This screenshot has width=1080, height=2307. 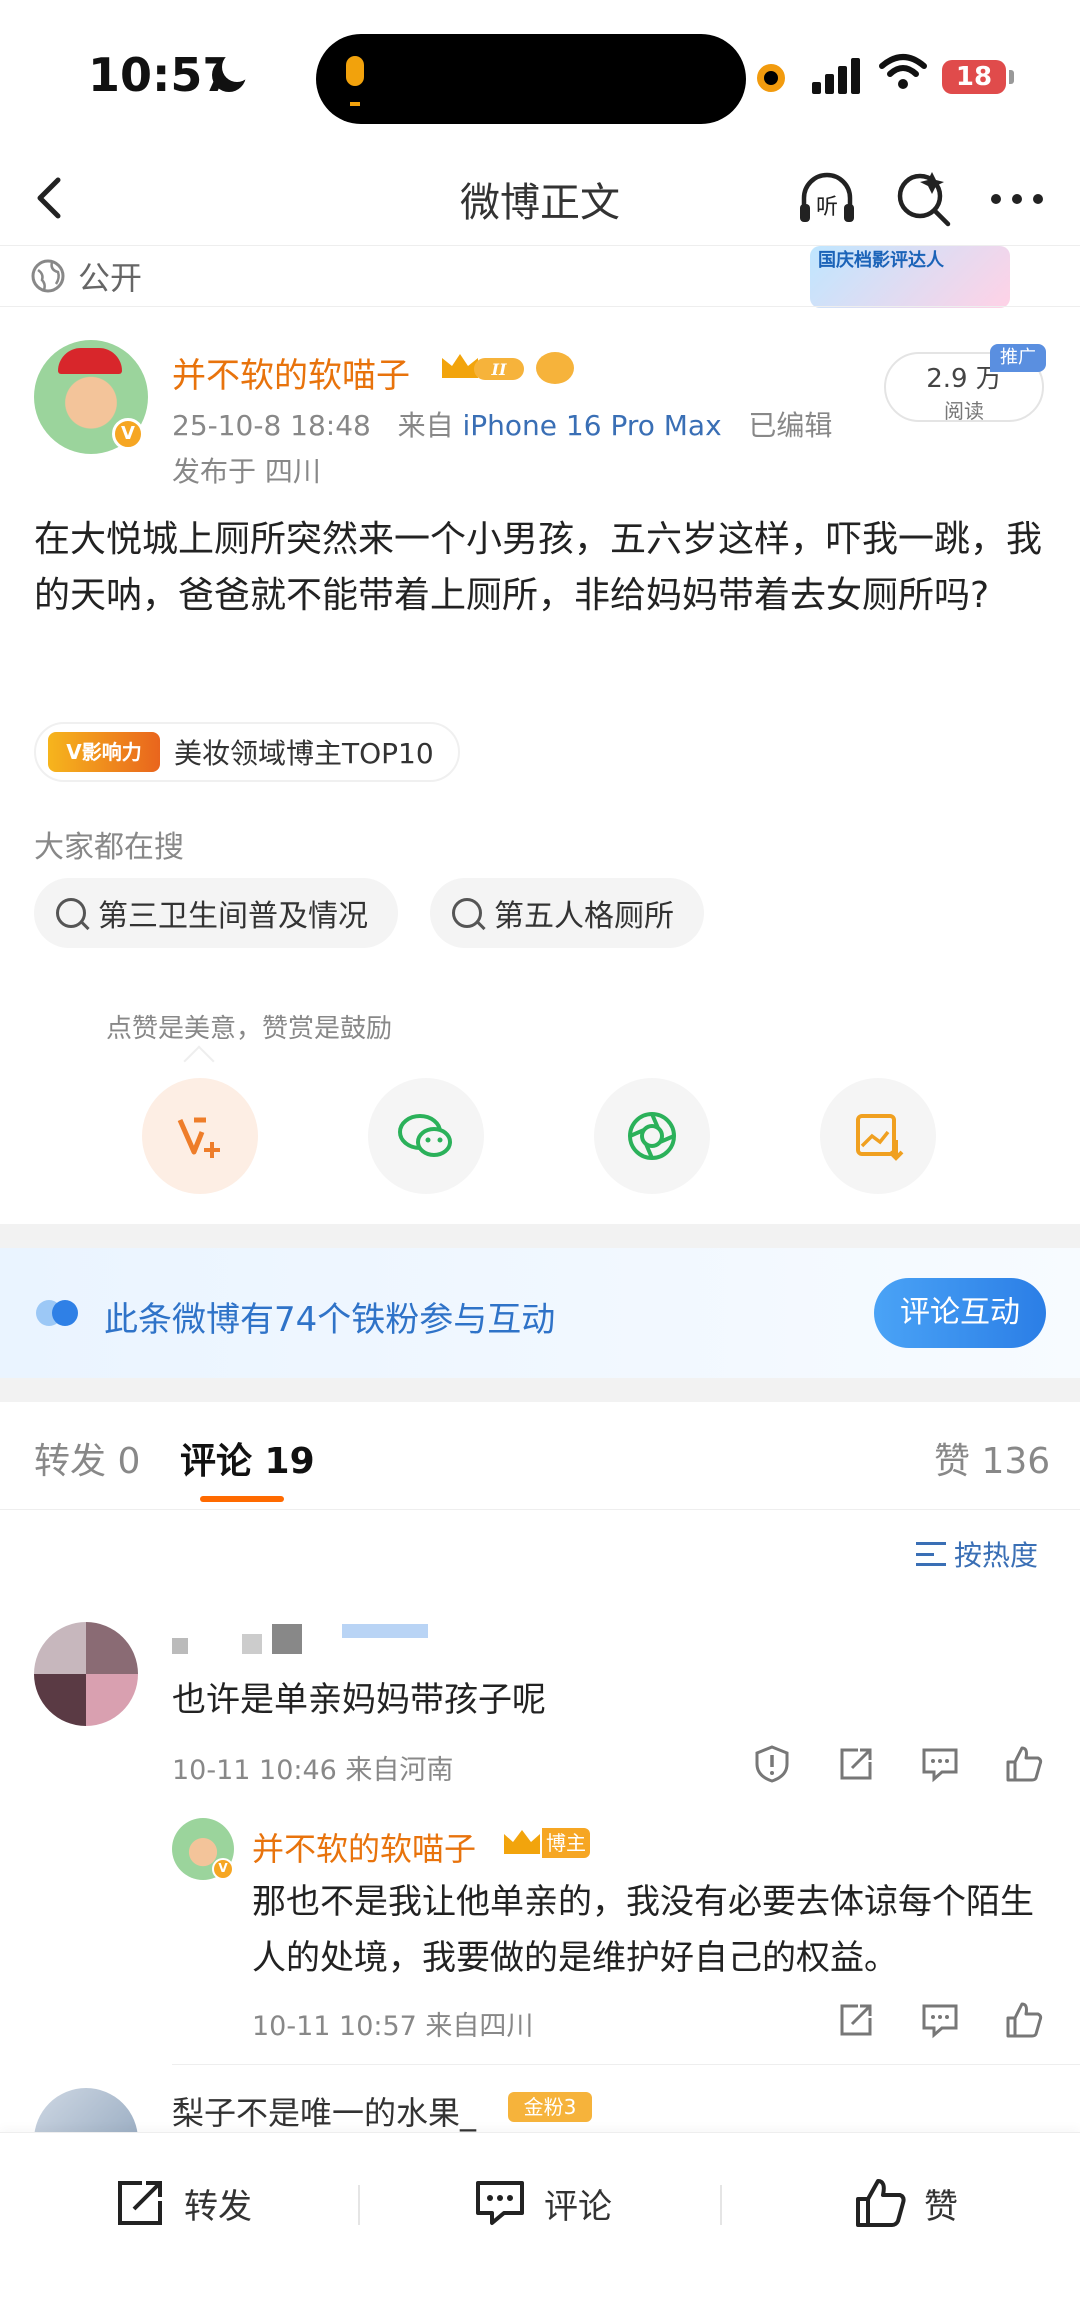 I want to click on reply-author-name: 并不软的软喵子, so click(x=364, y=1847).